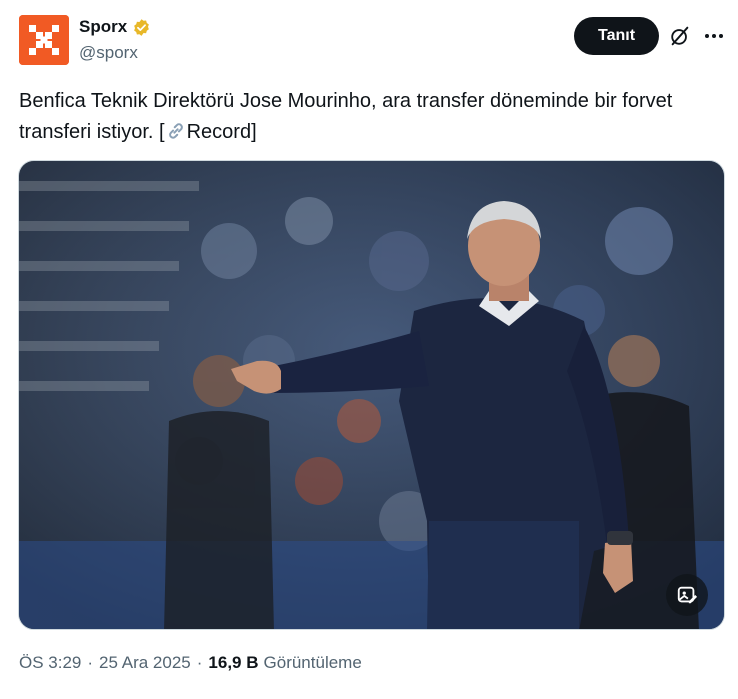  I want to click on views-label: Görüntüleme, so click(312, 662).